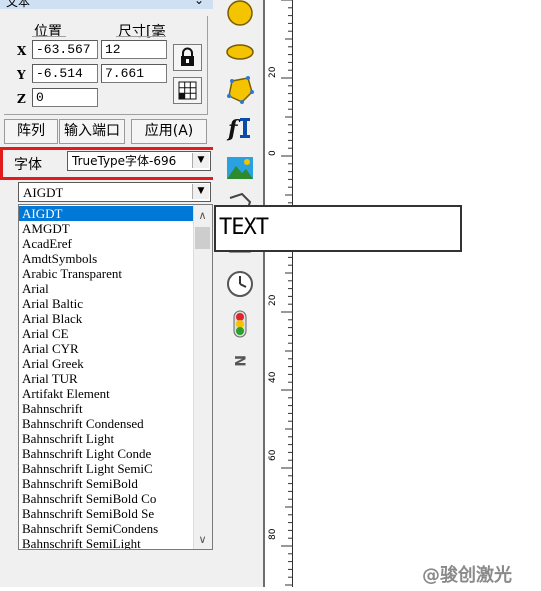 This screenshot has height=591, width=541. Describe the element at coordinates (106, 213) in the screenshot. I see `font-list-item: AIGDT` at that location.